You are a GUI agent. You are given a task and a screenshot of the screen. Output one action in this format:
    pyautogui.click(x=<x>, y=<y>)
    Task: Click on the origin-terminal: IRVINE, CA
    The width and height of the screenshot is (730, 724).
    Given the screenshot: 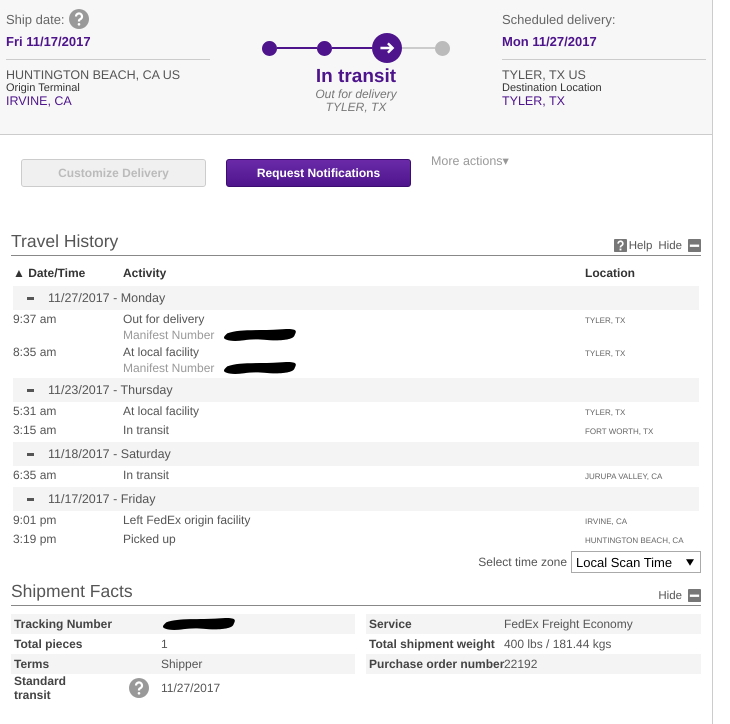 What is the action you would take?
    pyautogui.click(x=39, y=101)
    